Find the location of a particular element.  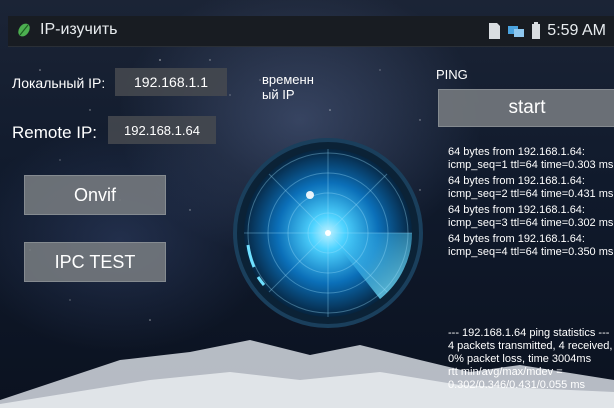

battery-icon is located at coordinates (536, 30).